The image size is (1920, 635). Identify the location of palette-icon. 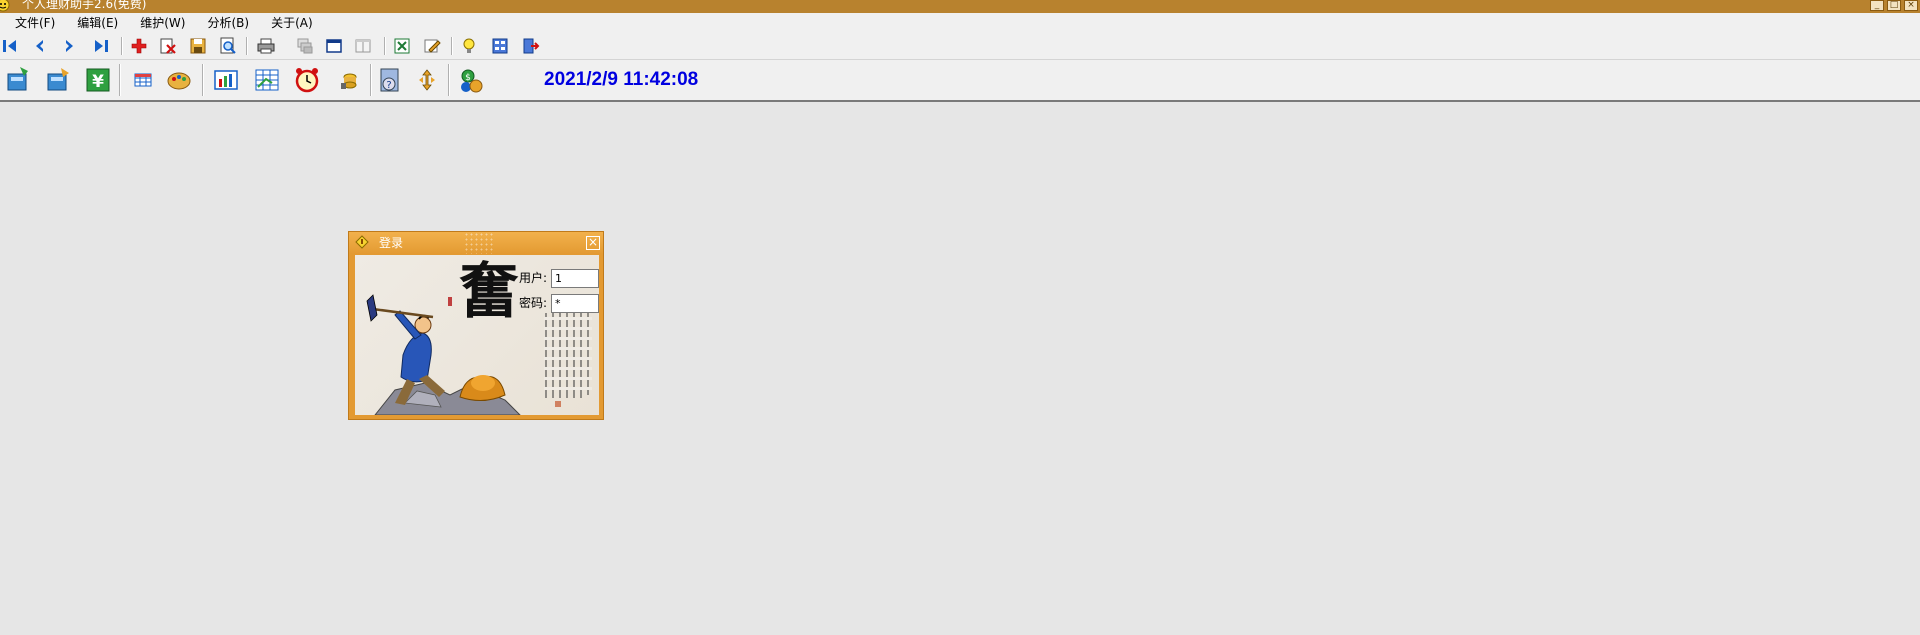
(179, 80).